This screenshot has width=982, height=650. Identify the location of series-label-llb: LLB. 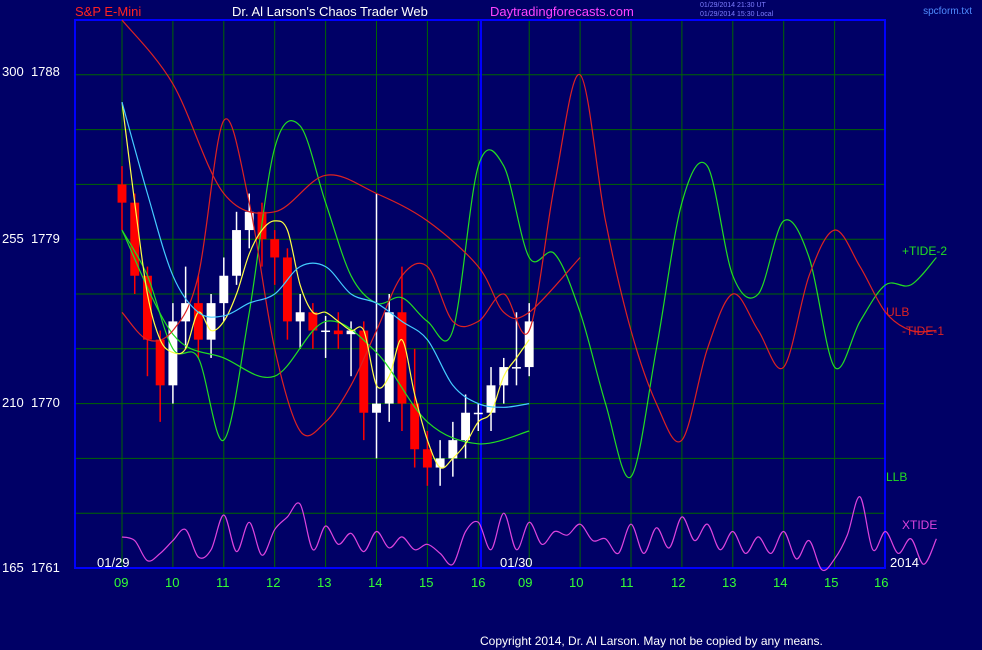
(897, 477).